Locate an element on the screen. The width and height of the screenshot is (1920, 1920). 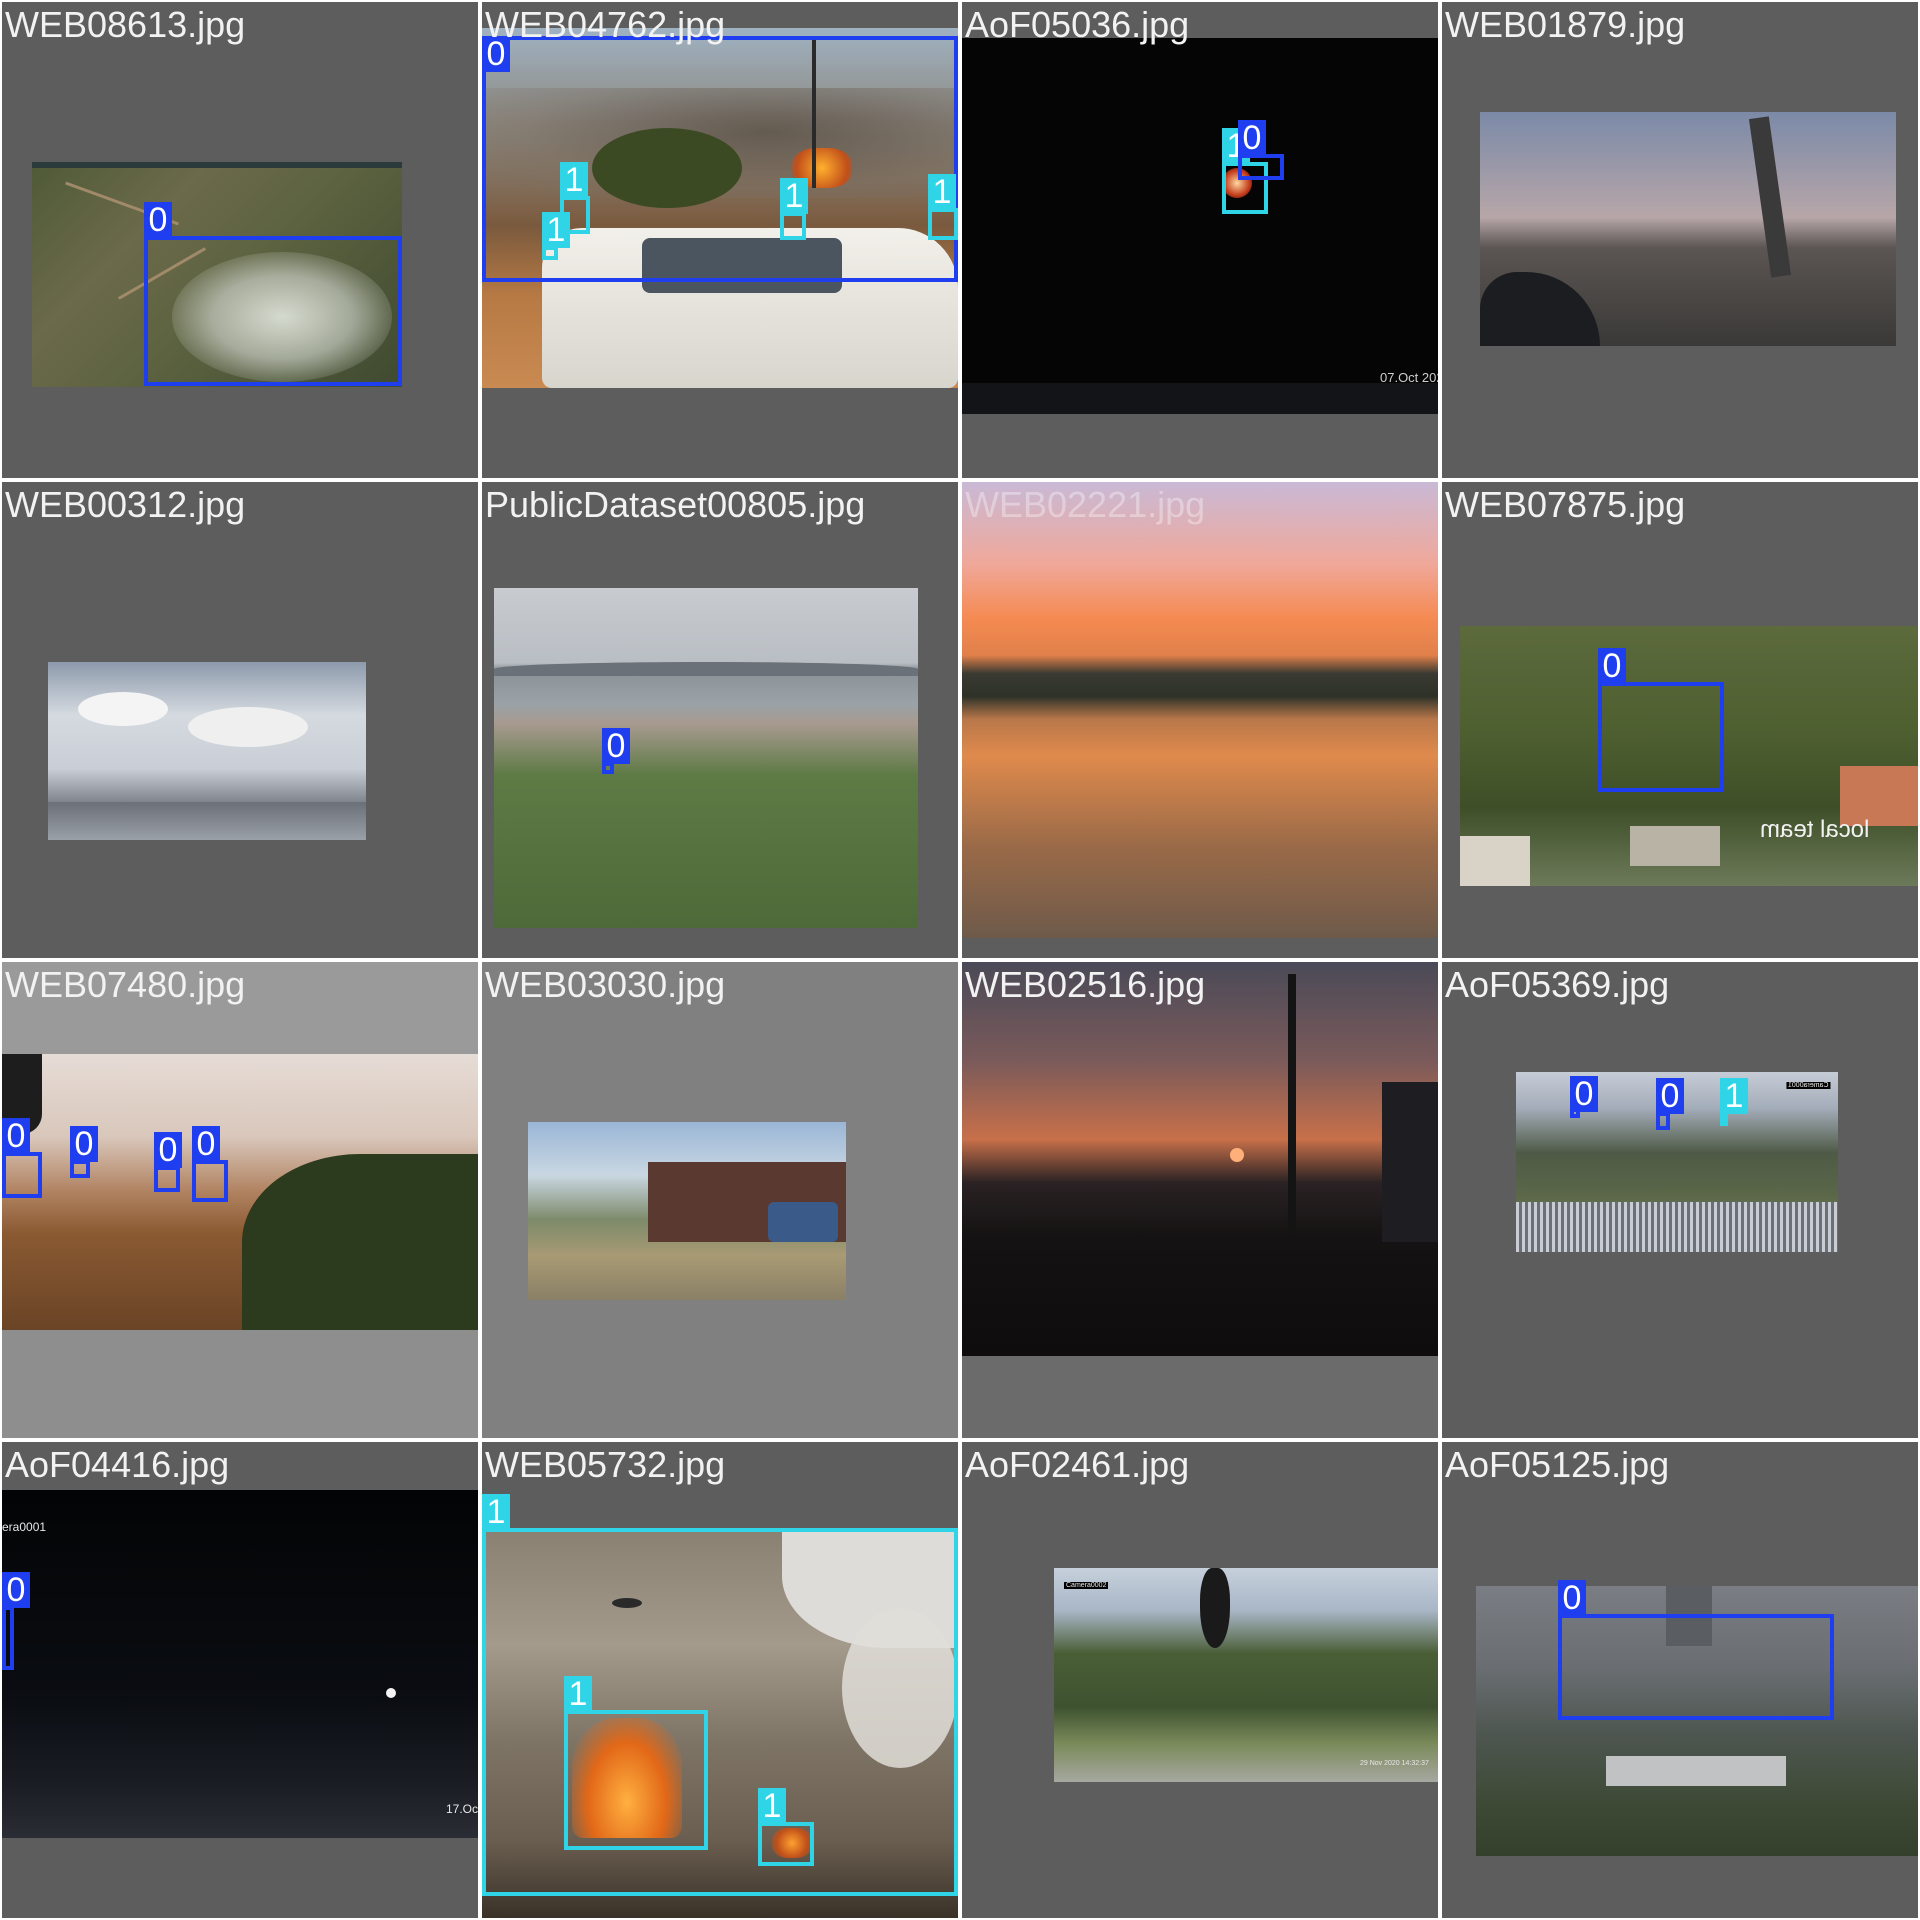
tile-filename: WEB07480.jpg is located at coordinates (125, 984).